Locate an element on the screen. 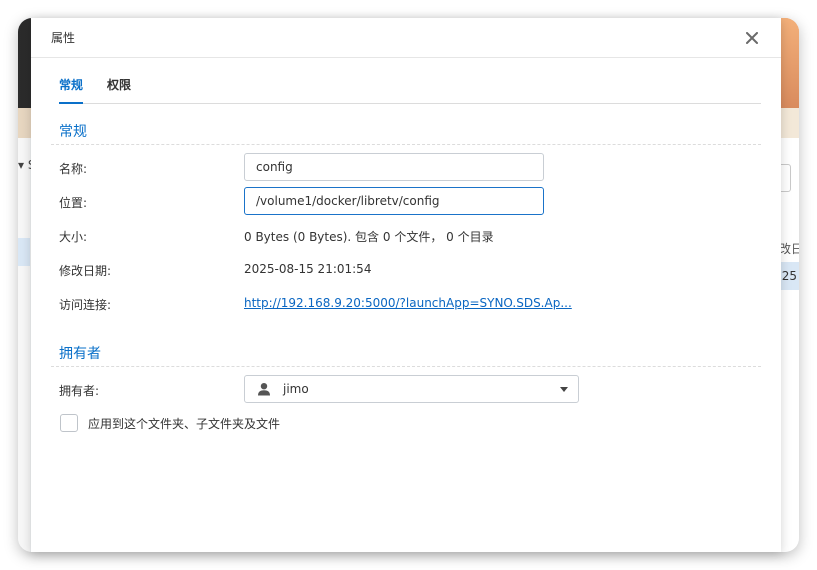 The width and height of the screenshot is (817, 570). tab-bar: 常规 权限 is located at coordinates (410, 87).